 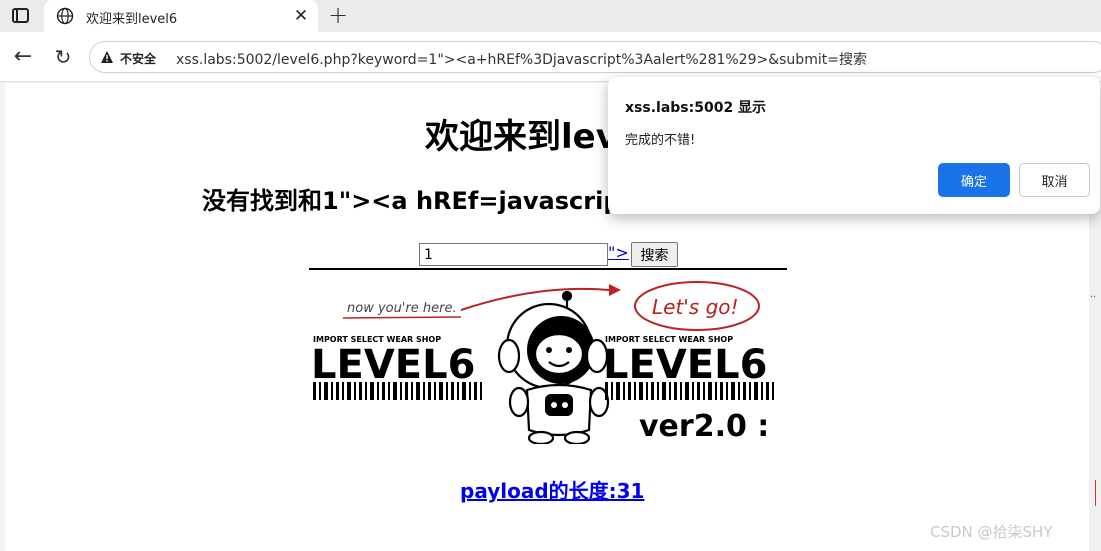 What do you see at coordinates (132, 19) in the screenshot?
I see `tab-title: 欢迎来到level6` at bounding box center [132, 19].